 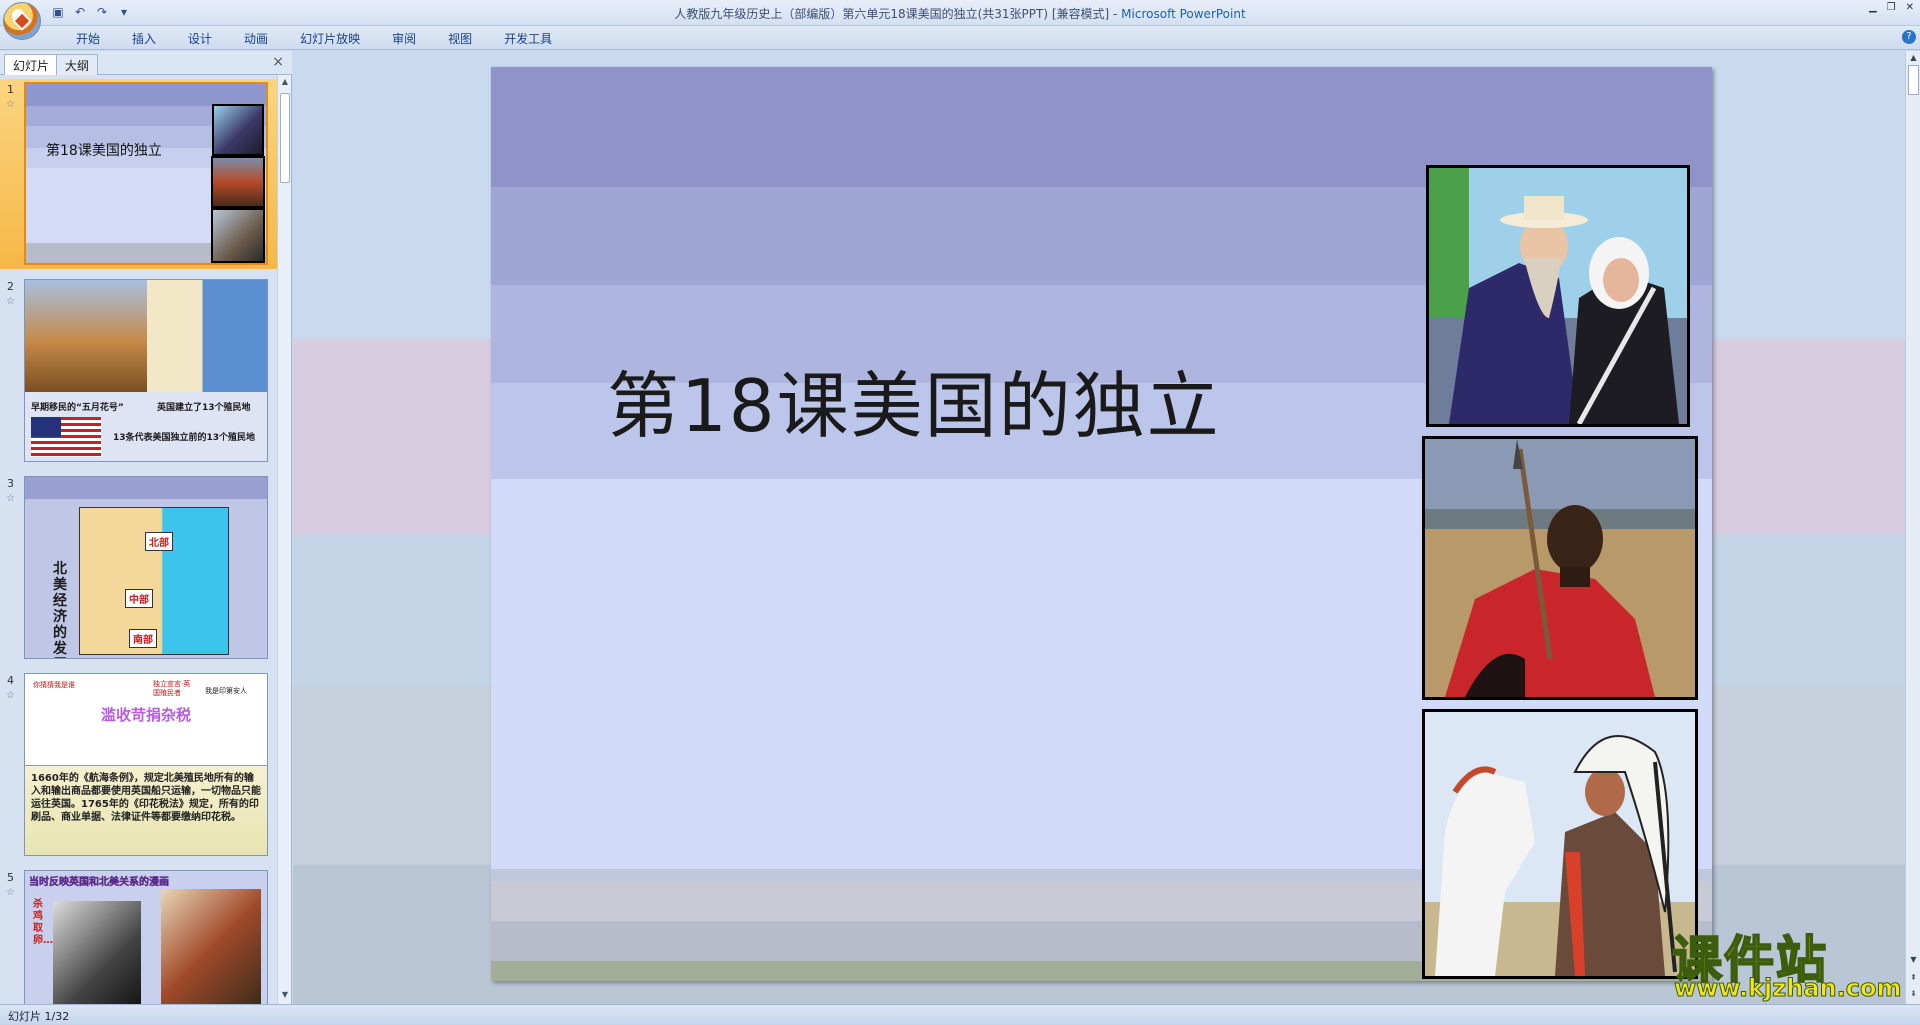 What do you see at coordinates (146, 173) in the screenshot?
I see `thumbnail-preview: 第18课美国的独立` at bounding box center [146, 173].